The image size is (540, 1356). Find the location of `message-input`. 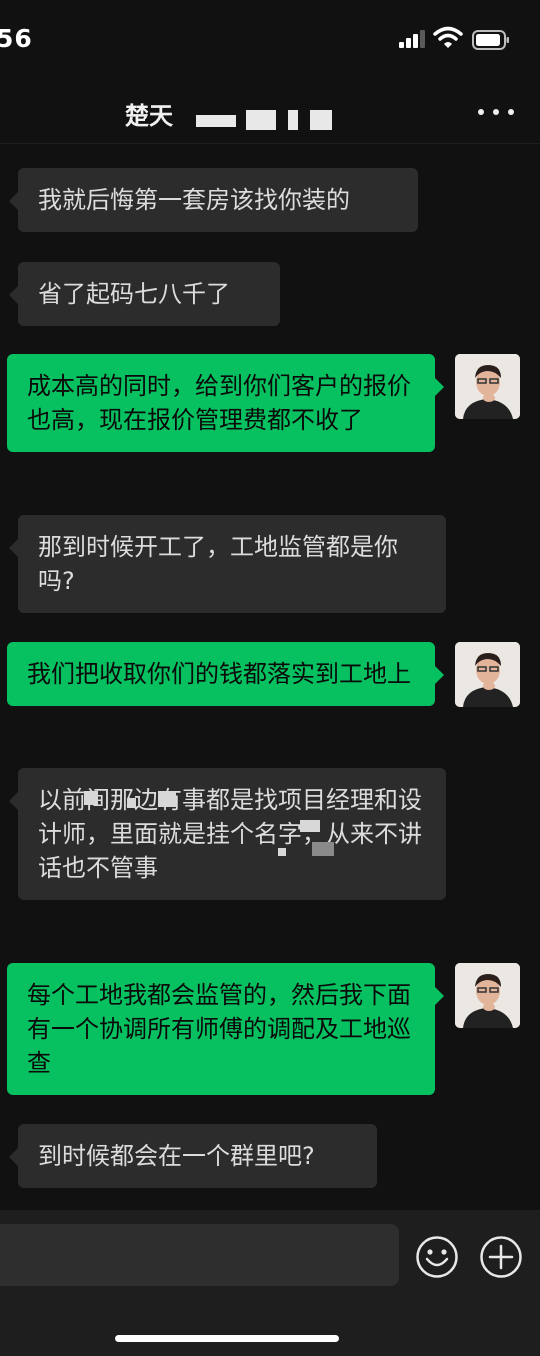

message-input is located at coordinates (199, 1255).